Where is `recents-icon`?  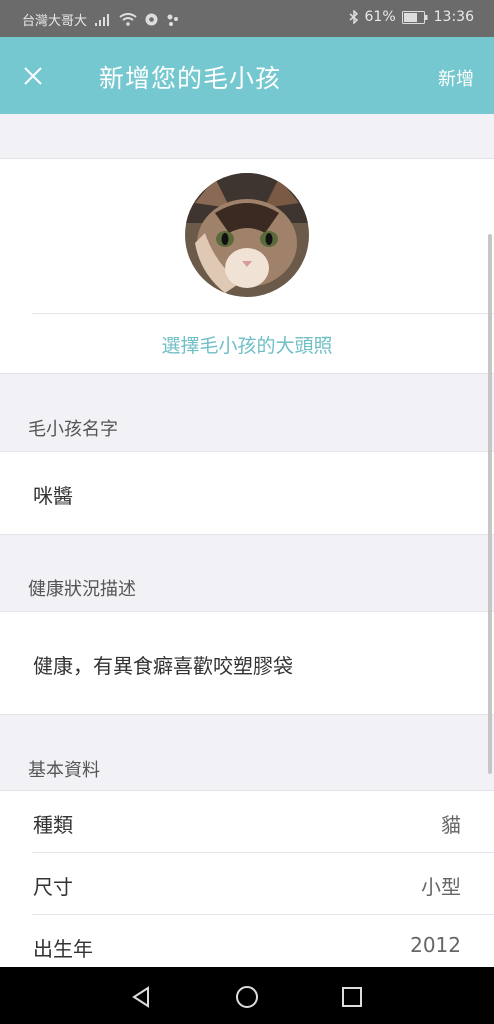
recents-icon is located at coordinates (352, 997).